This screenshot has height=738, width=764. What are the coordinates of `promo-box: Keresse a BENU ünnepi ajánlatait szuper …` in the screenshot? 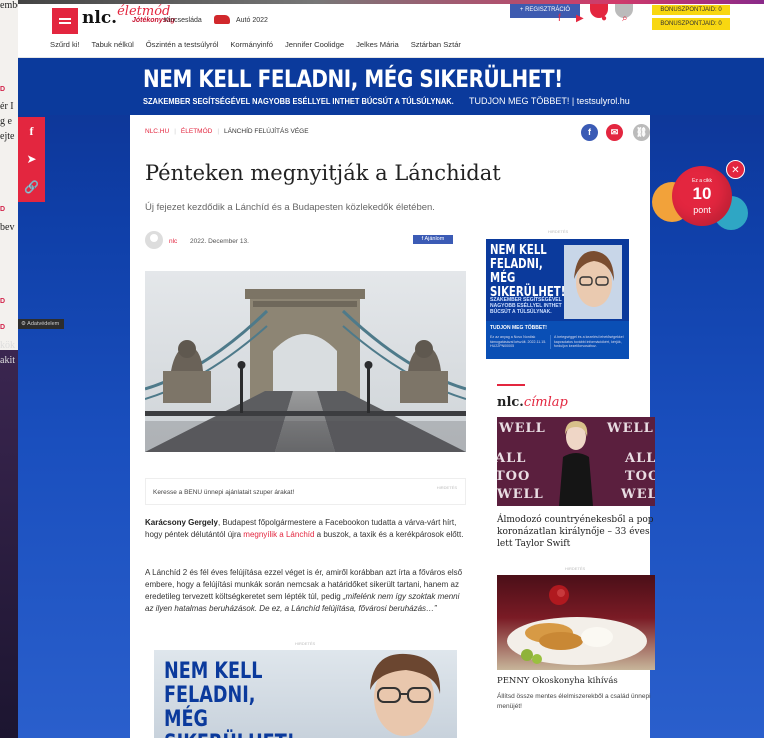 It's located at (305, 491).